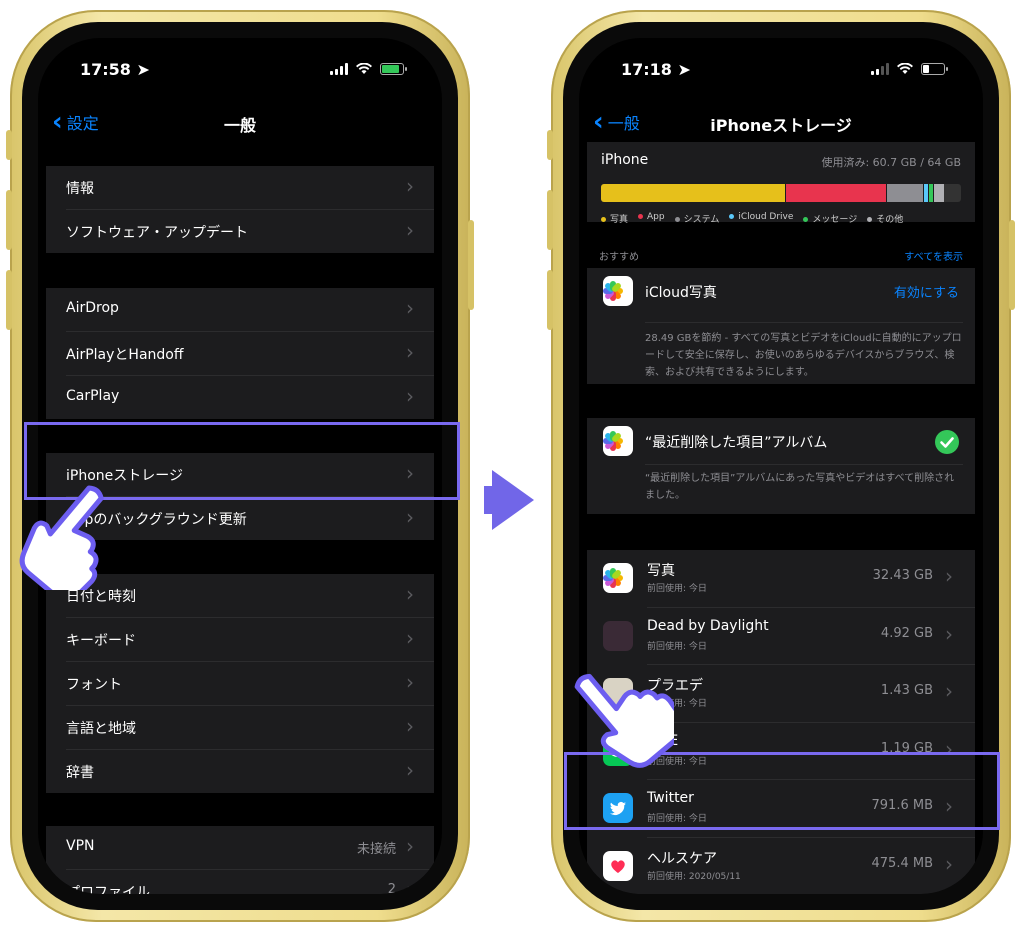  I want to click on row-label: AirDrop, so click(92, 308).